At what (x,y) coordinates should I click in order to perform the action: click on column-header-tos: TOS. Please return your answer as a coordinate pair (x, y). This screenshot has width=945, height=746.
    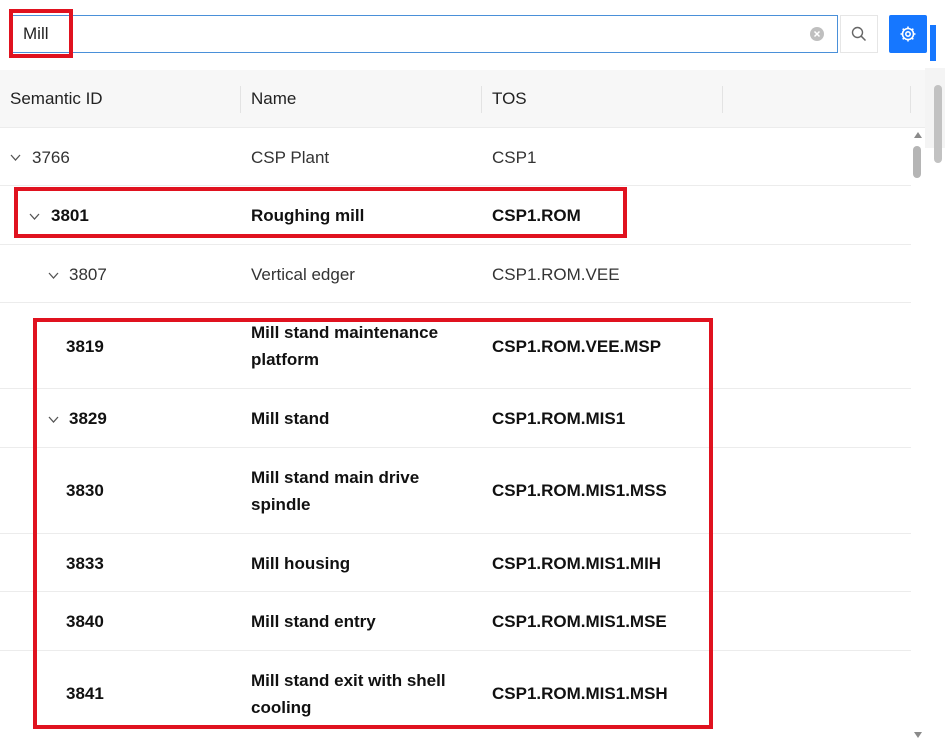
    Looking at the image, I should click on (509, 99).